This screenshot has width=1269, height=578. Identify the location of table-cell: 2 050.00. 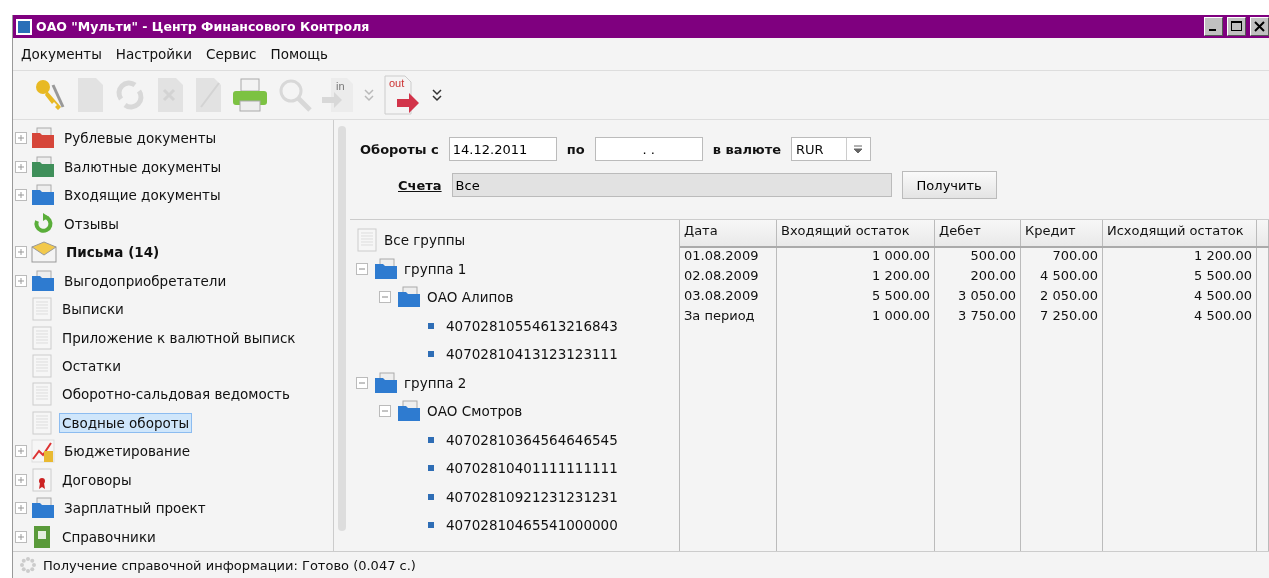
(1062, 298).